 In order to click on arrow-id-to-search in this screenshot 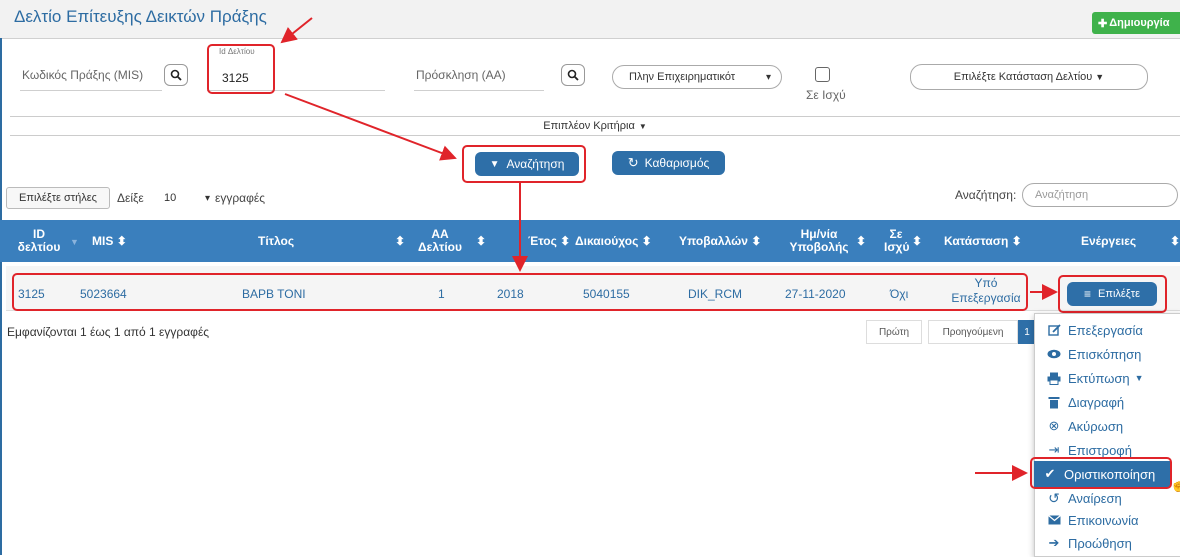, I will do `click(370, 127)`.